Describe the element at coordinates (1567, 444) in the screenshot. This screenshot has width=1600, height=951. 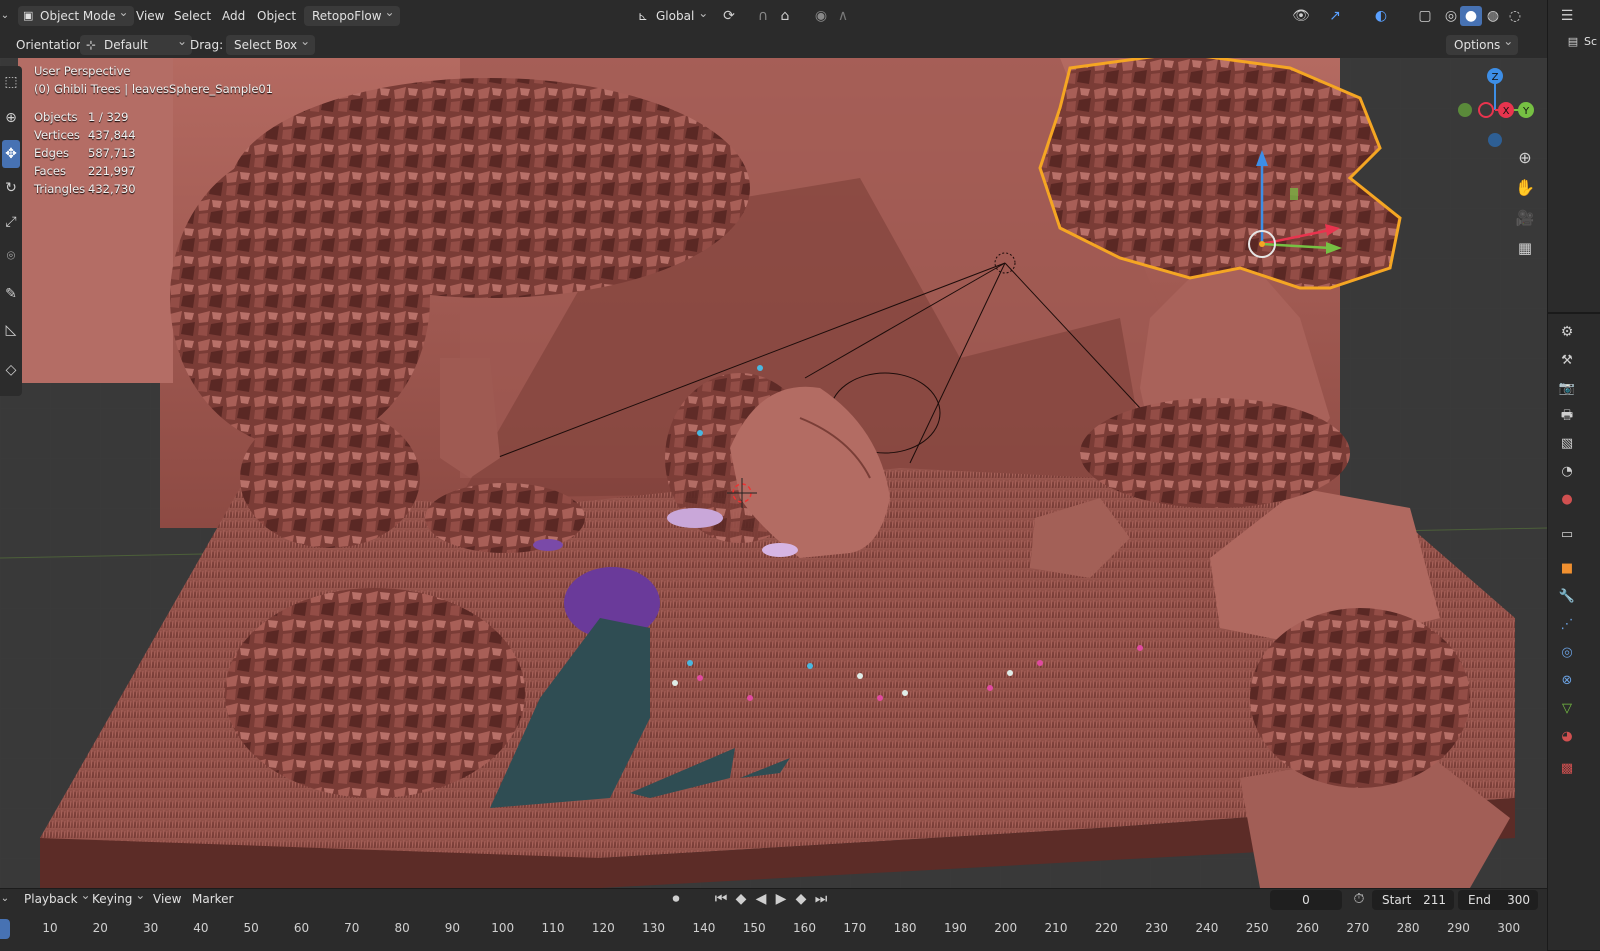
I see `view-layer-properties-icon: ▧` at that location.